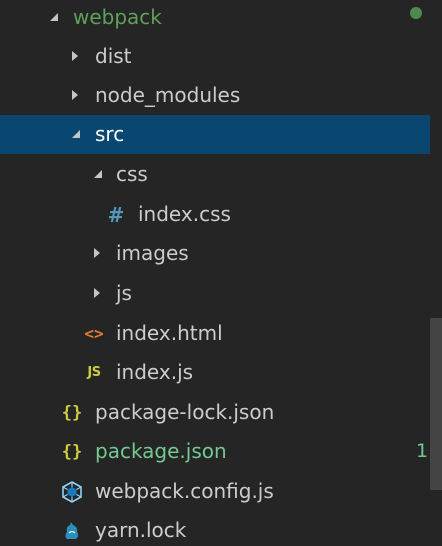 This screenshot has height=546, width=442. What do you see at coordinates (169, 333) in the screenshot?
I see `tree-item-label: index.html` at bounding box center [169, 333].